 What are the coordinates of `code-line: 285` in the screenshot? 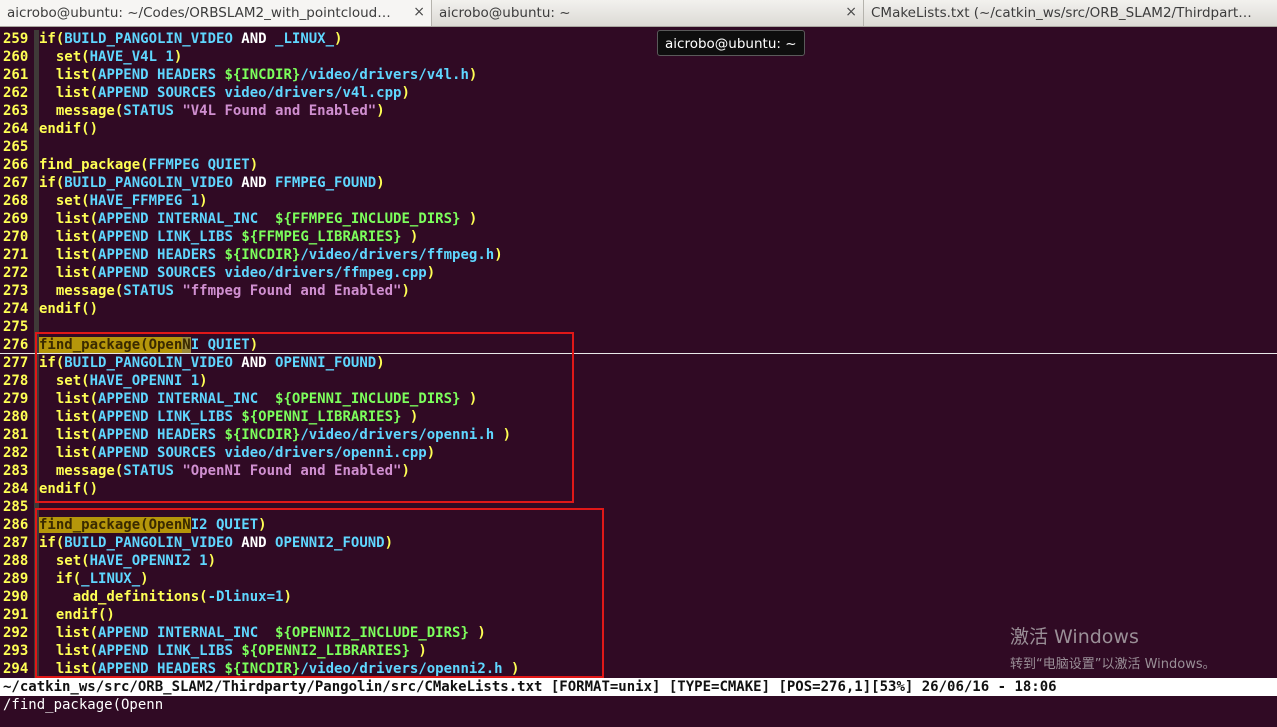 It's located at (638, 507).